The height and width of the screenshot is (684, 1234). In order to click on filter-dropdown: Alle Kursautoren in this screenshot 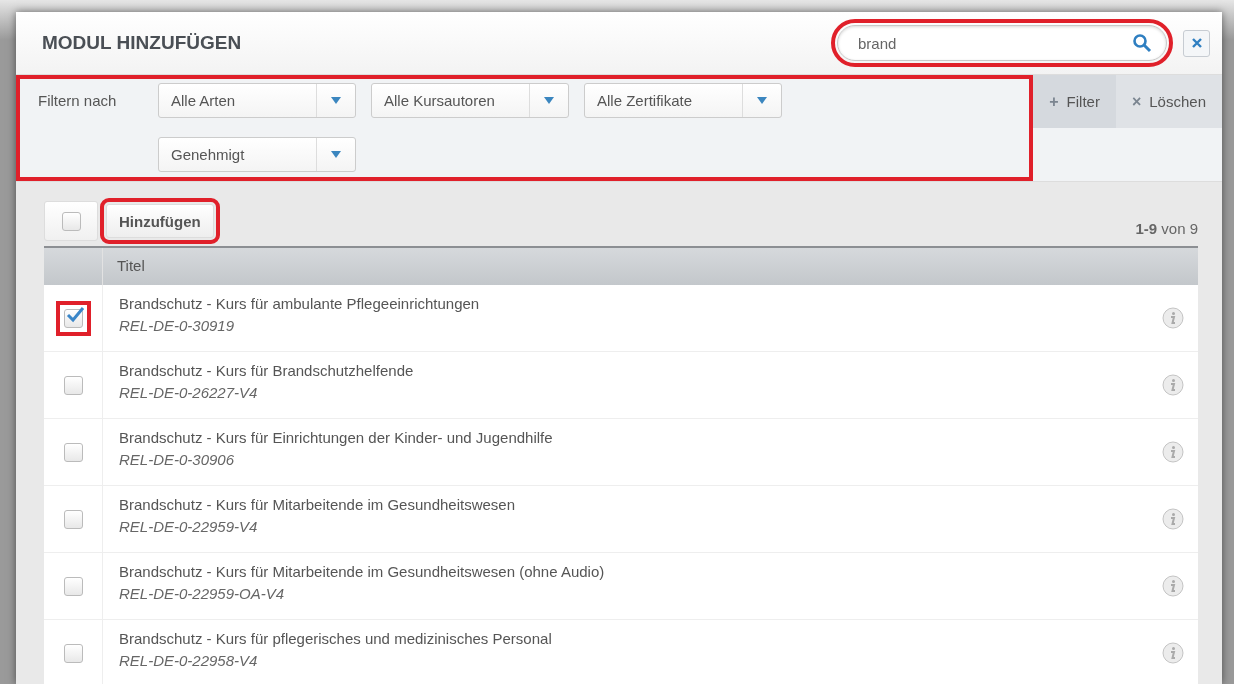, I will do `click(470, 100)`.